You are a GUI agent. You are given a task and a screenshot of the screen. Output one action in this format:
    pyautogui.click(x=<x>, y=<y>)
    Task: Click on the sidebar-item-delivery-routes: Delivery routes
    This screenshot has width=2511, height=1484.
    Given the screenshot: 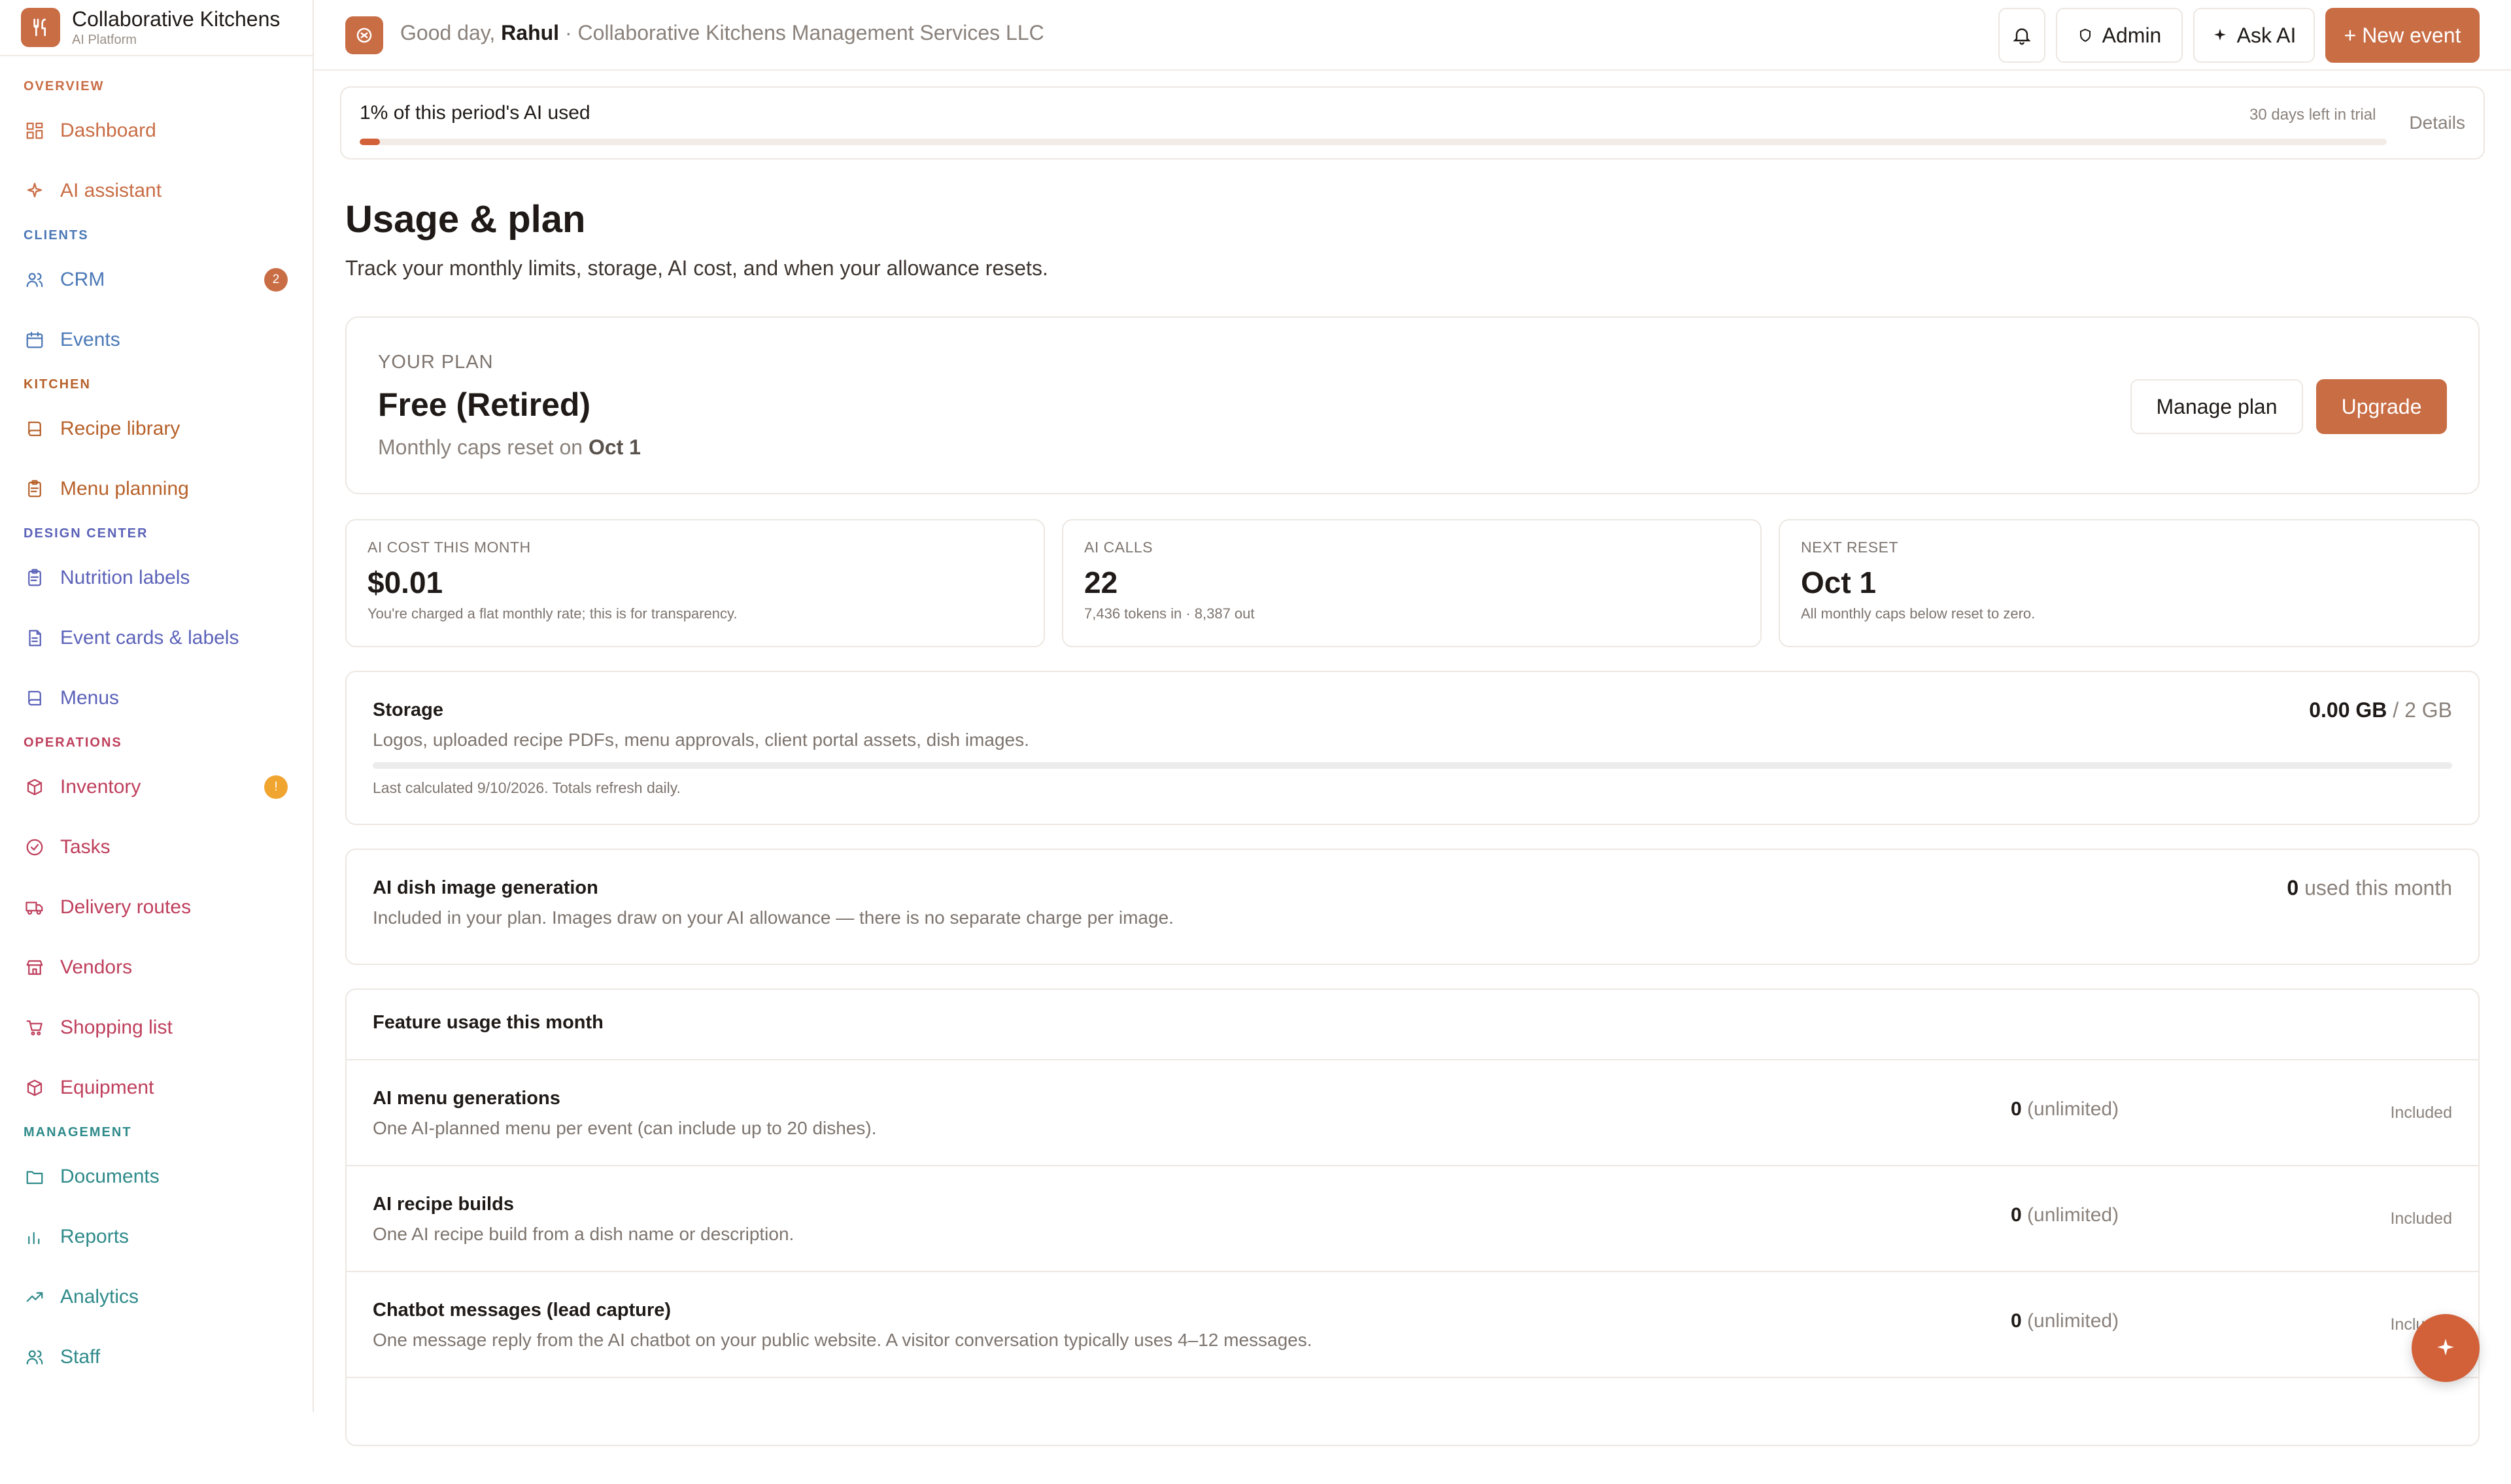 What is the action you would take?
    pyautogui.click(x=156, y=907)
    